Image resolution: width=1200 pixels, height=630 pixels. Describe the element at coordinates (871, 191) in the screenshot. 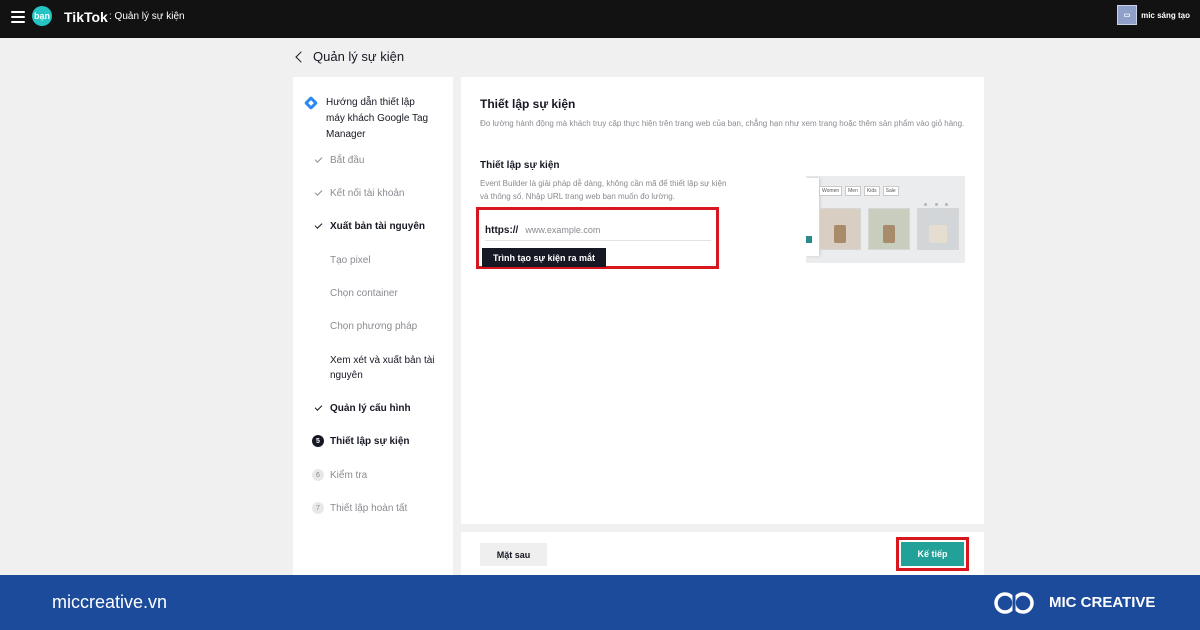

I see `preview-nav-item: Kids` at that location.